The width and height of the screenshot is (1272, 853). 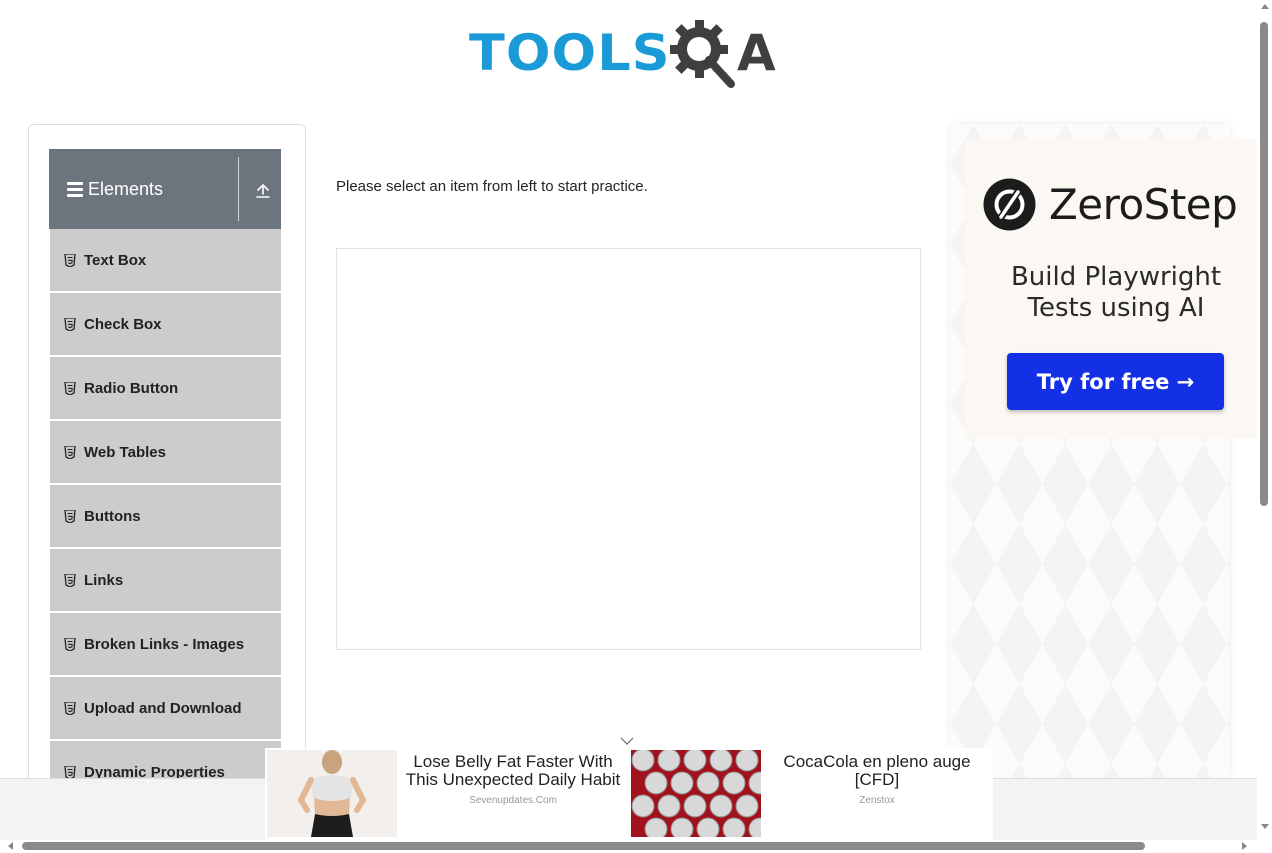 What do you see at coordinates (702, 54) in the screenshot?
I see `gear-magnifier-icon` at bounding box center [702, 54].